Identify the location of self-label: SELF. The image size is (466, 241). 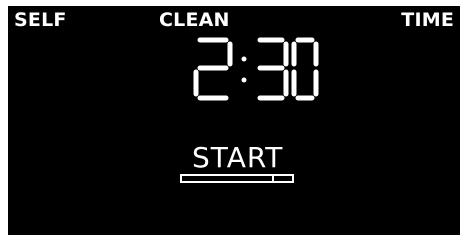
(40, 20).